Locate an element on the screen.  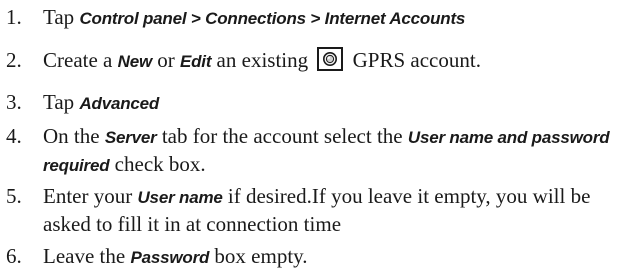
step-3-text-tap: Tap is located at coordinates (61, 102).